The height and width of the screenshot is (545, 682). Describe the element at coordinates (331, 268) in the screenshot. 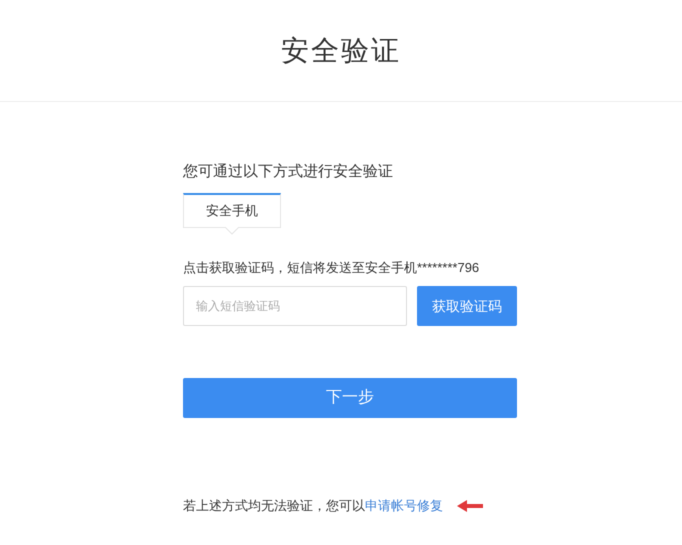

I see `sms-notice: 点击获取验证码，短信将发送至安全手机********796` at that location.